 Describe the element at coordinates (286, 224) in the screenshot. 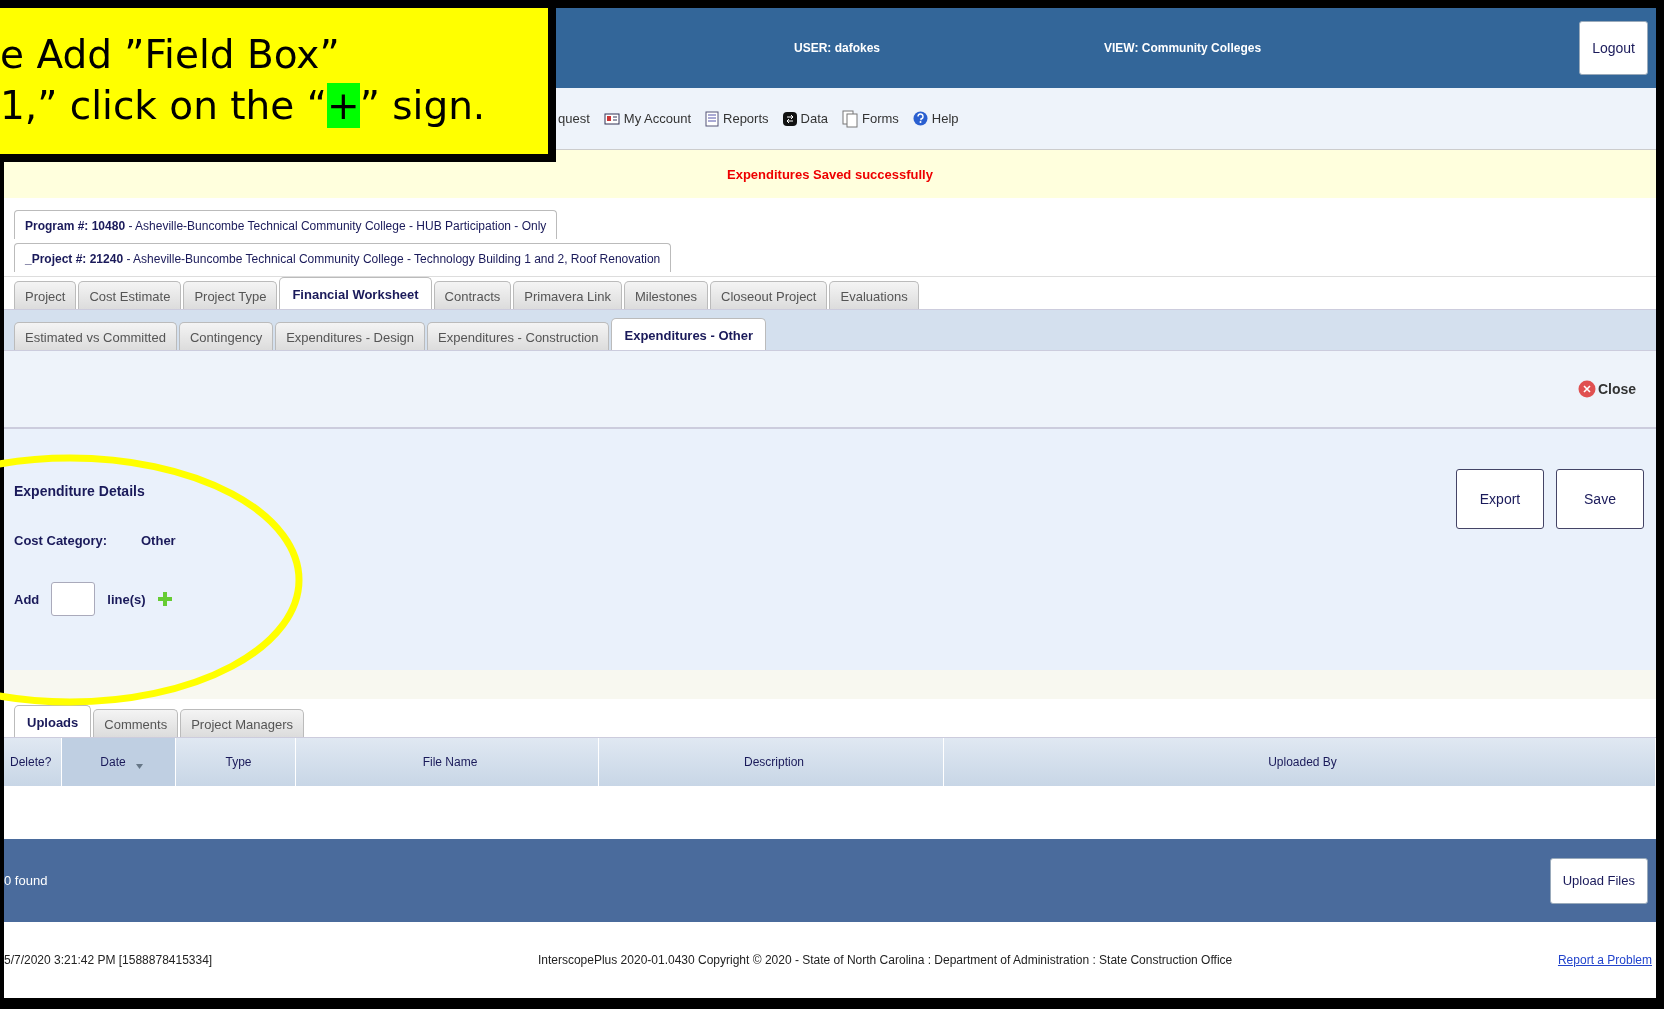

I see `program-tab: Program #: 10480 - Asheville-Buncombe Technical Community College - HUB Participation - Only` at that location.